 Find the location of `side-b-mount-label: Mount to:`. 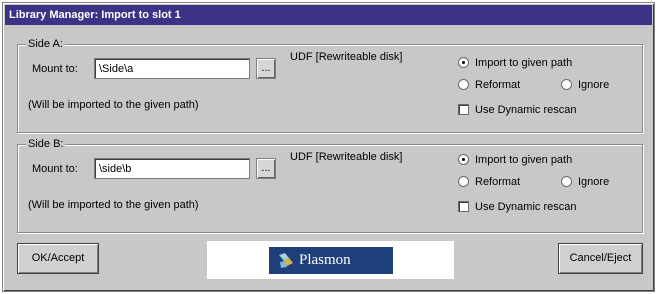

side-b-mount-label: Mount to: is located at coordinates (55, 169).